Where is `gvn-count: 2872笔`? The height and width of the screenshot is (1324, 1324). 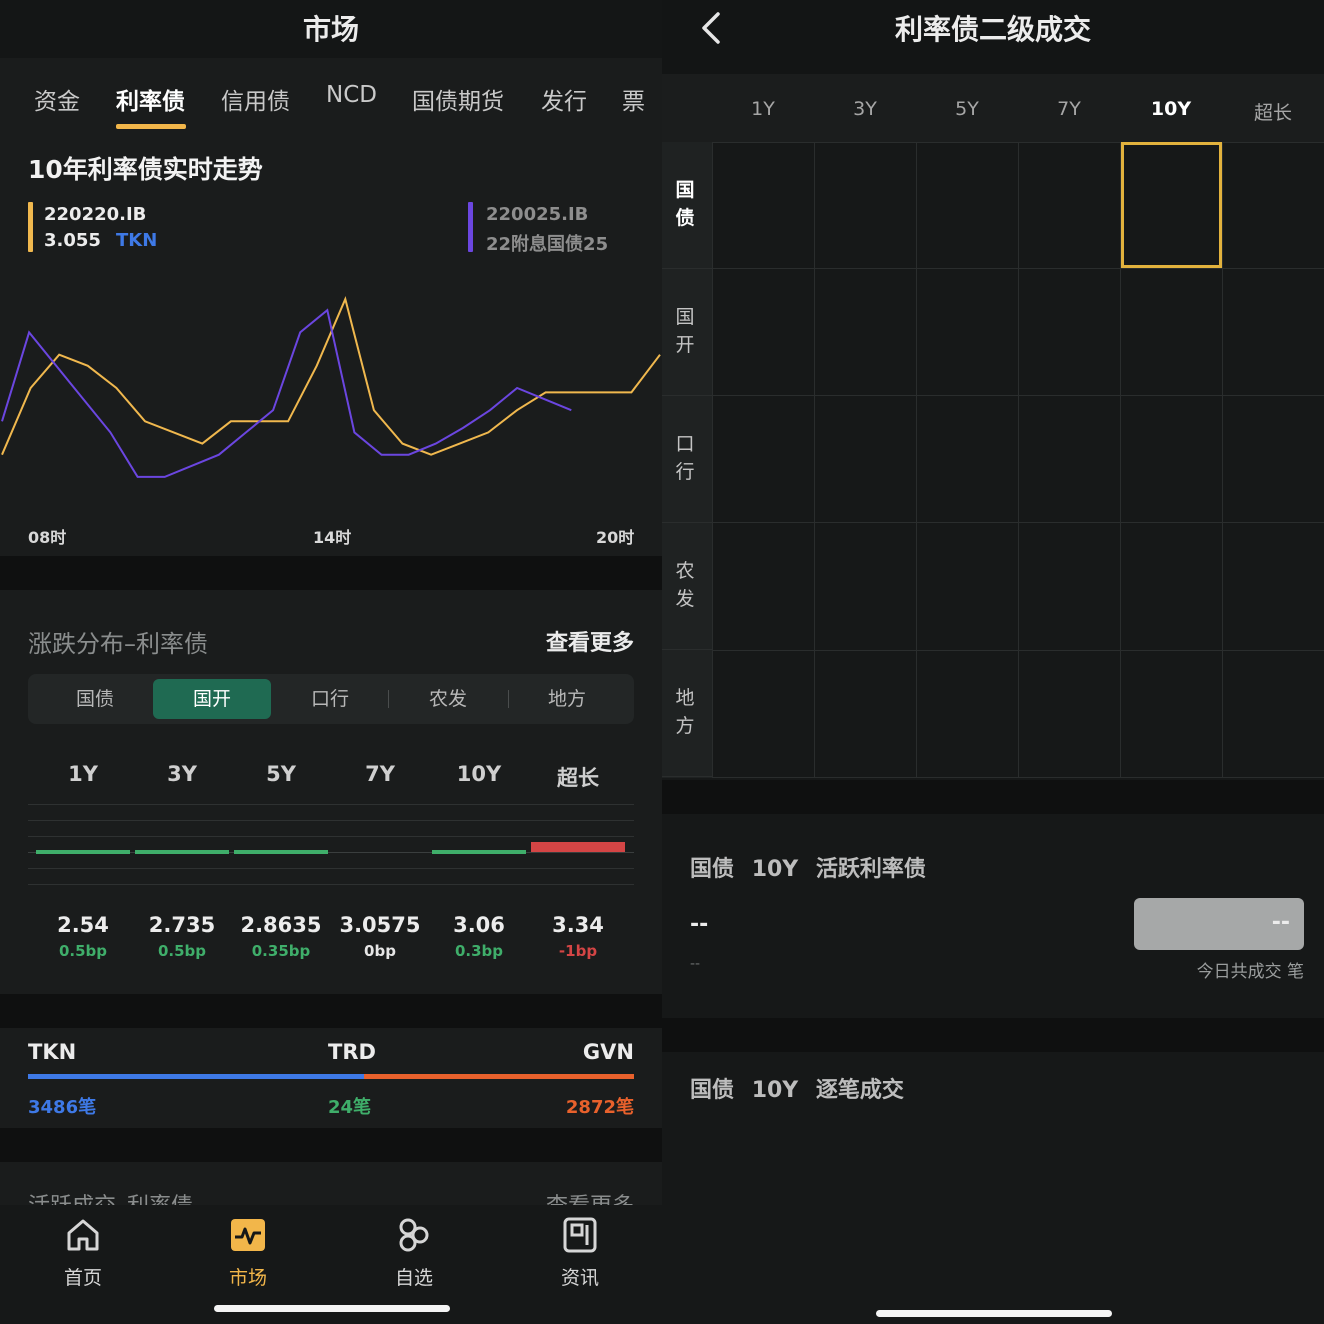 gvn-count: 2872笔 is located at coordinates (599, 1107).